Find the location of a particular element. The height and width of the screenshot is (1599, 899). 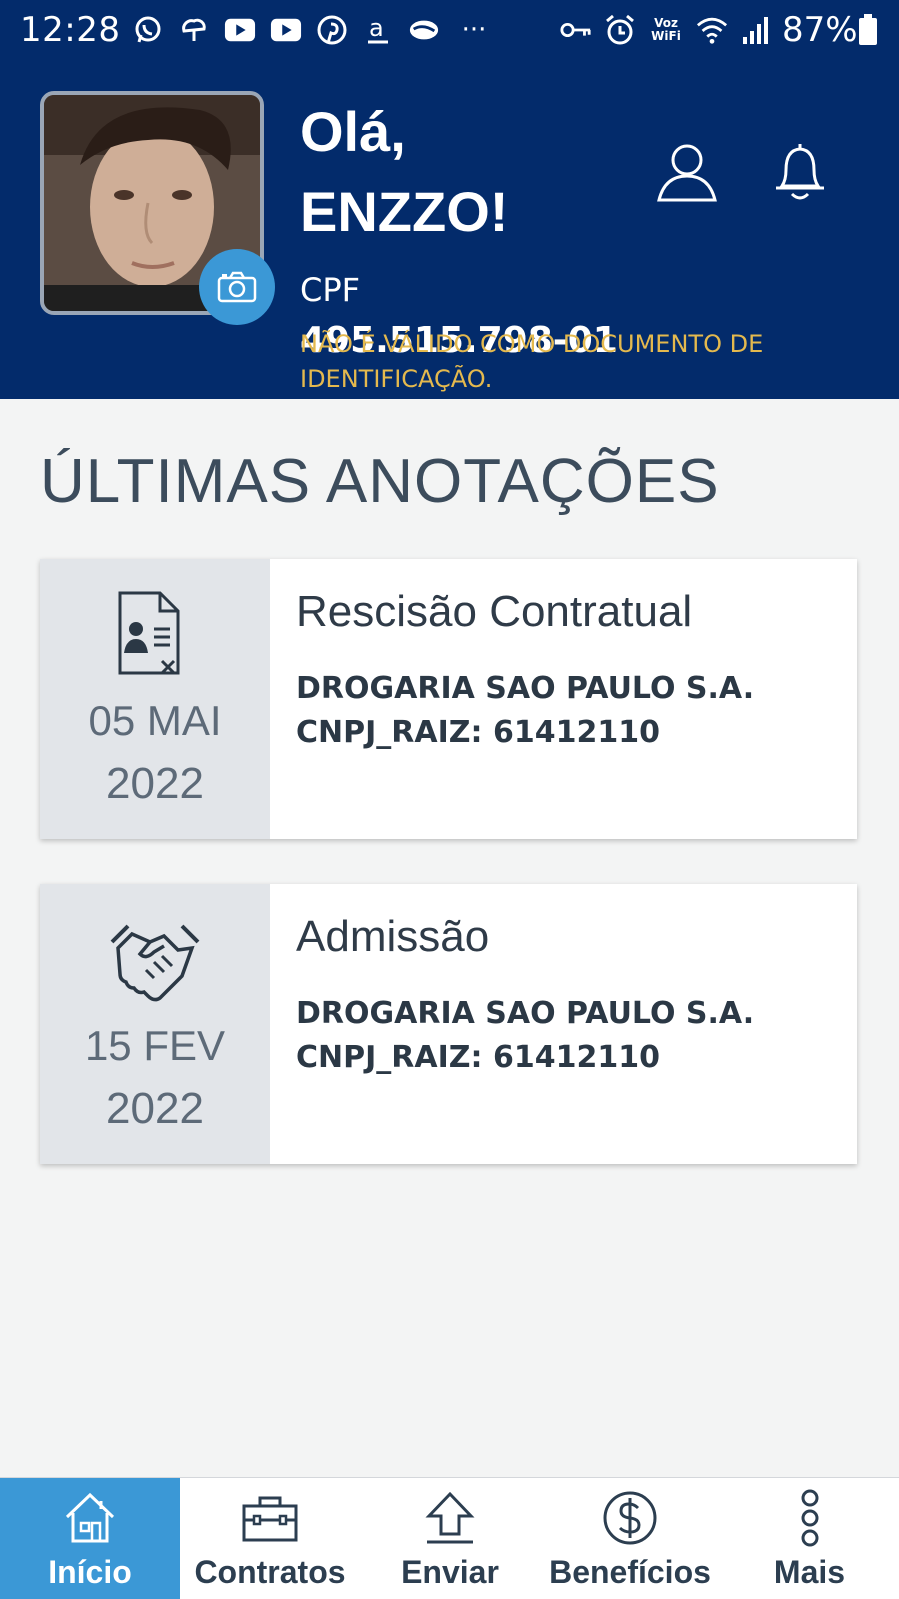

nav-mais: Mais is located at coordinates (809, 1538).